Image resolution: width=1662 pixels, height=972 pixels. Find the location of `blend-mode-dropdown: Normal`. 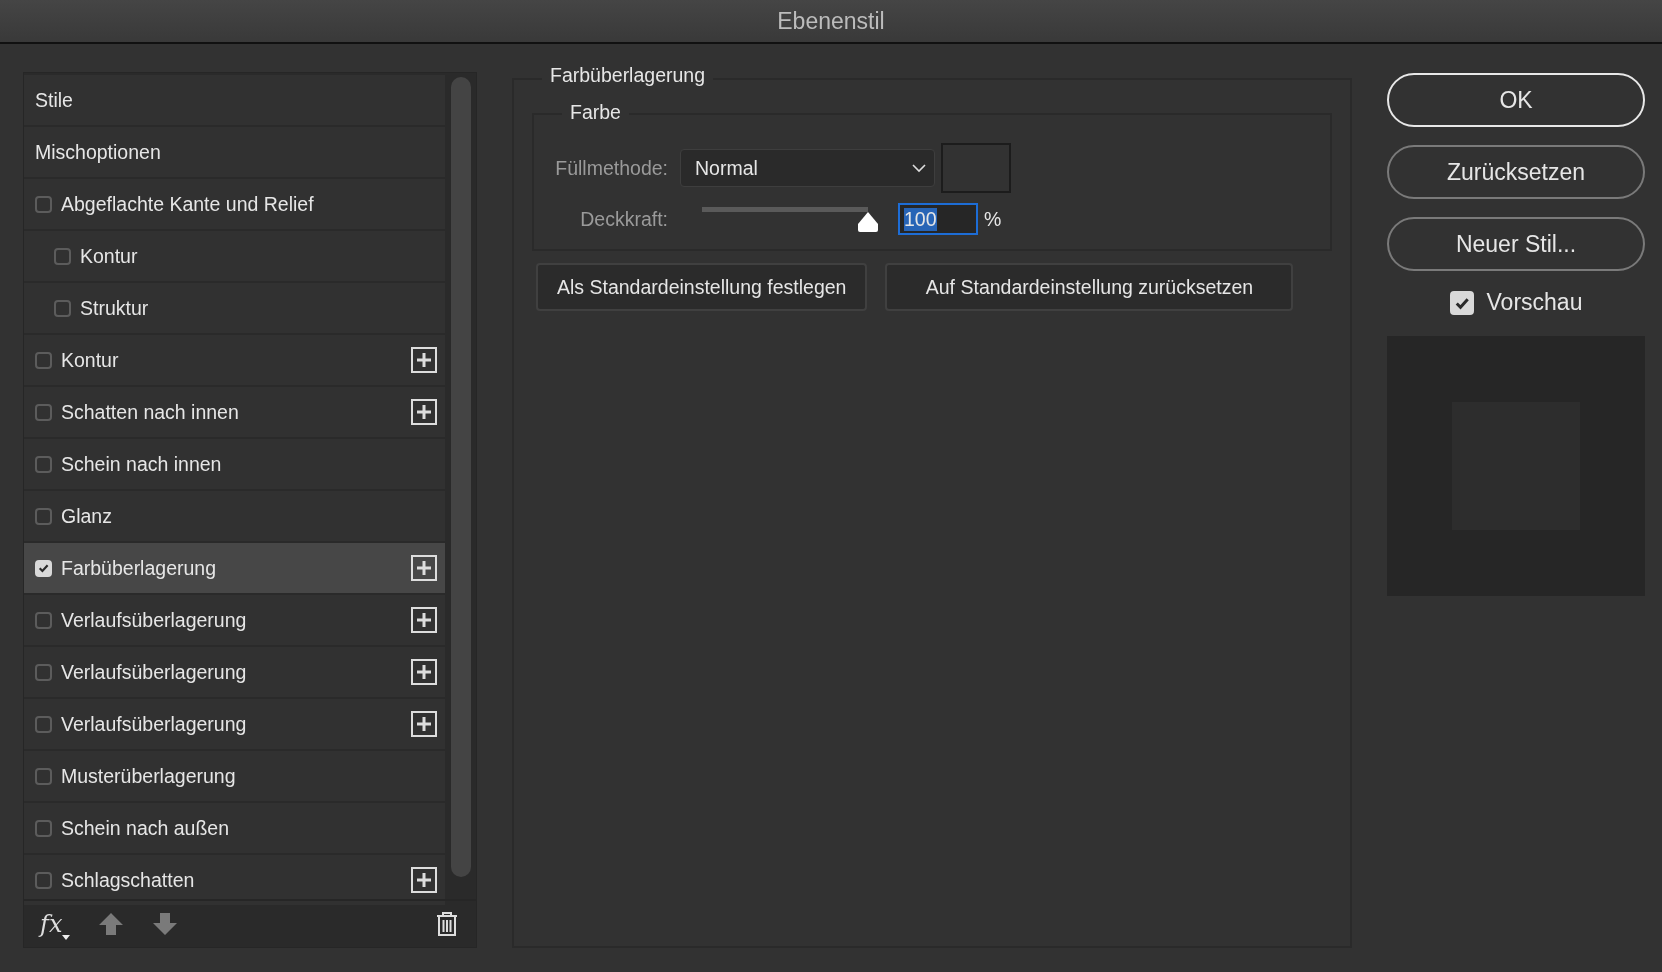

blend-mode-dropdown: Normal is located at coordinates (807, 168).